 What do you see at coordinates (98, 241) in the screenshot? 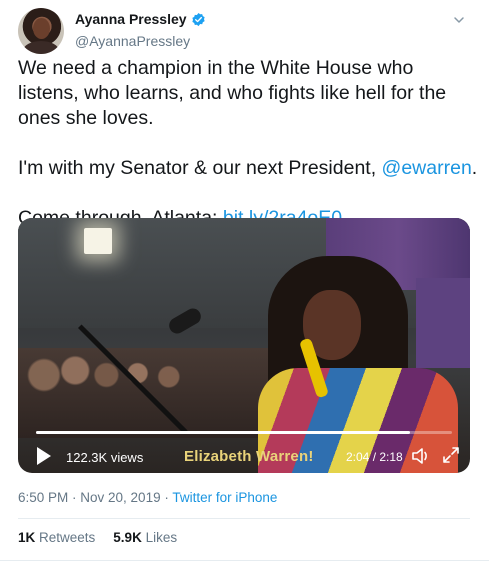
I see `video-ceiling-light` at bounding box center [98, 241].